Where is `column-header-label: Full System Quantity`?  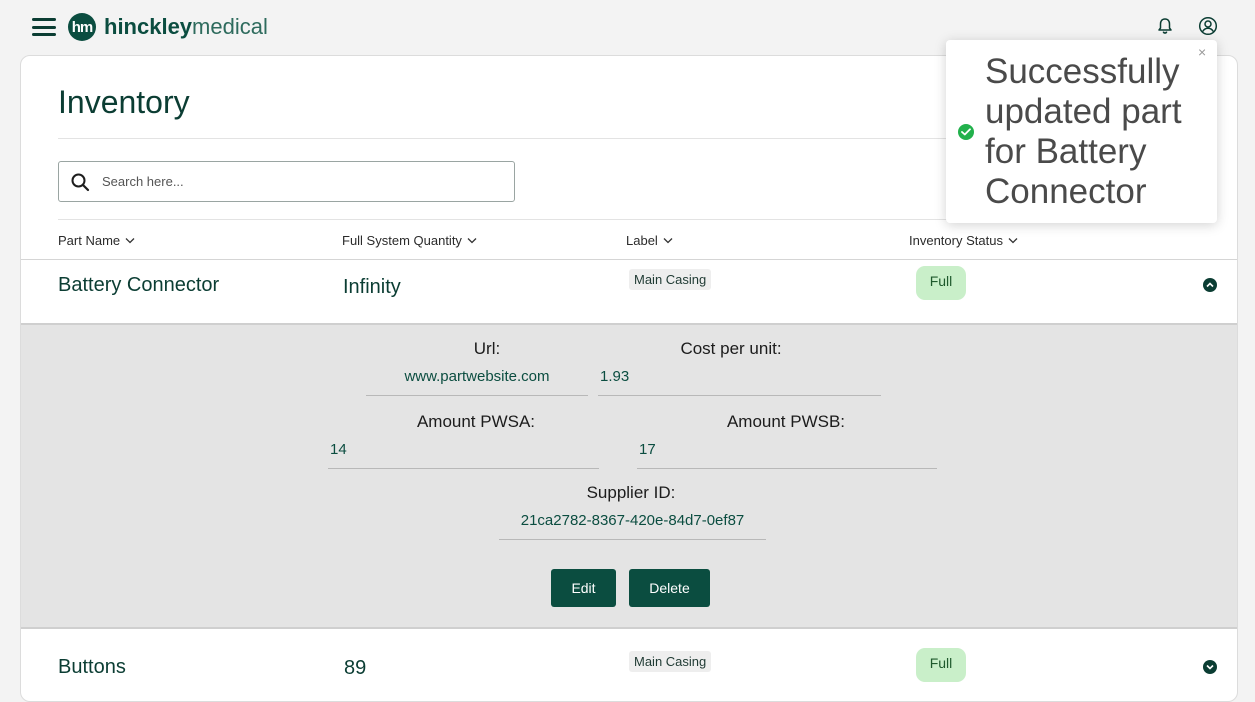
column-header-label: Full System Quantity is located at coordinates (402, 240).